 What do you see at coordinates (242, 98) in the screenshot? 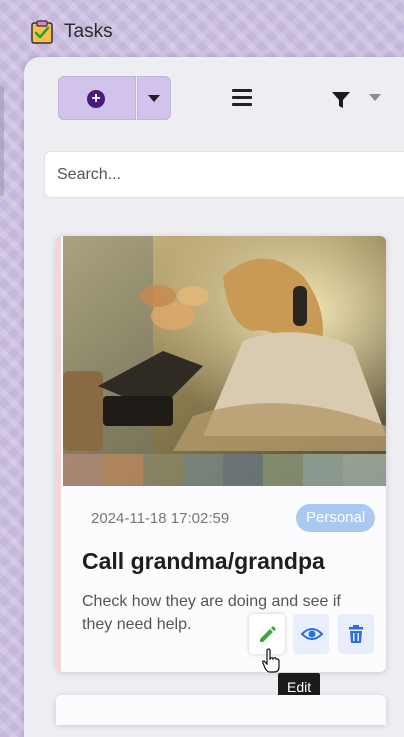
I see `list-view-button` at bounding box center [242, 98].